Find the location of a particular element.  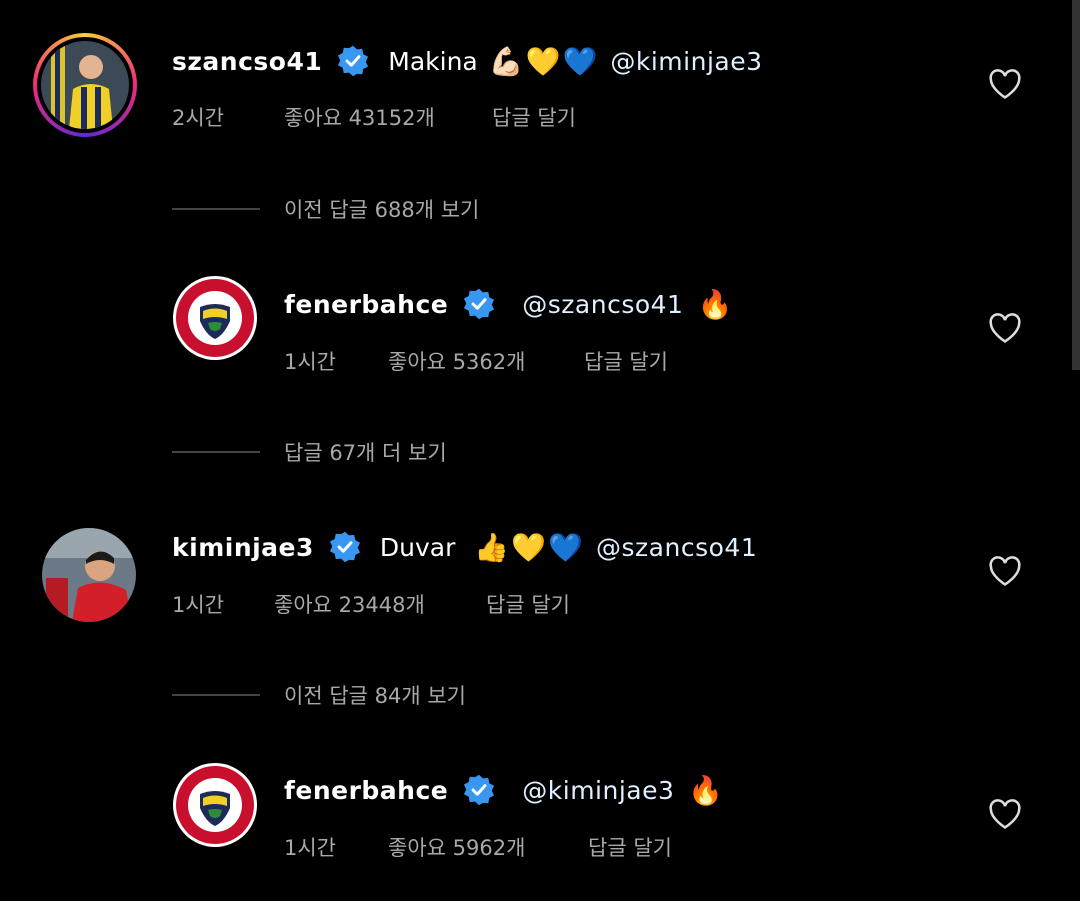

comment-meta: 2시간 좋아요 43152개 답글 달기 is located at coordinates (374, 117).